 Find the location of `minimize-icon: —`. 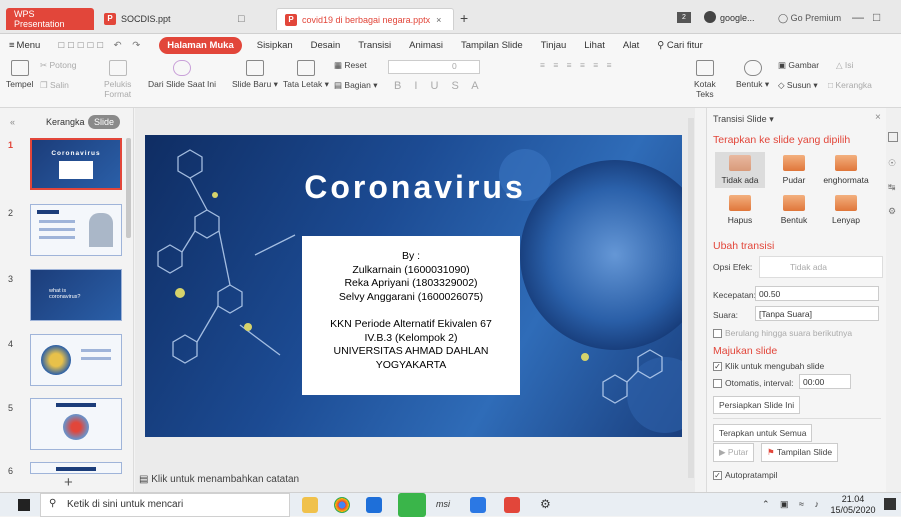

minimize-icon: — is located at coordinates (858, 17).